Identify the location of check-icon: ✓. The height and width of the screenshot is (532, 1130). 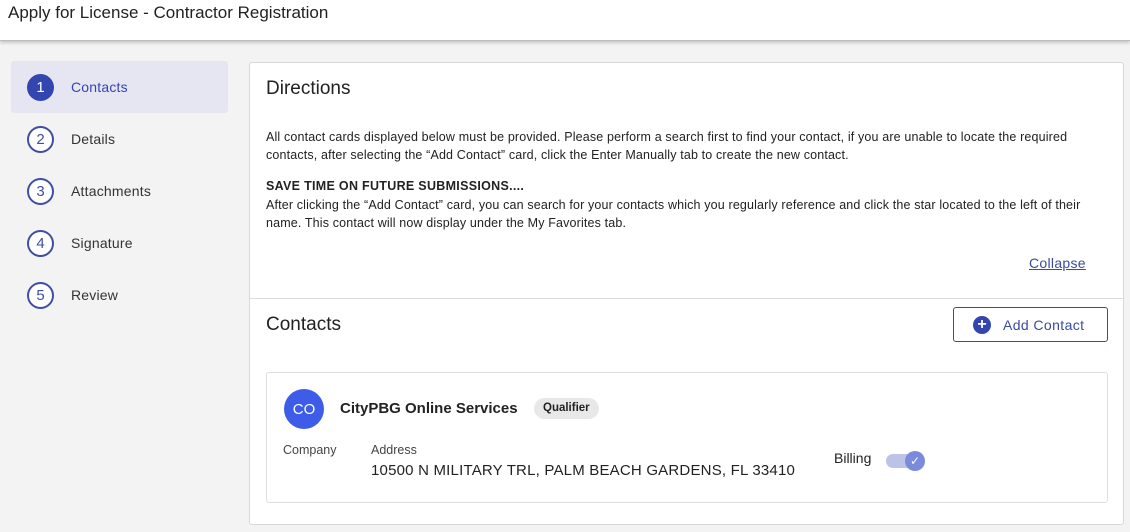
(915, 461).